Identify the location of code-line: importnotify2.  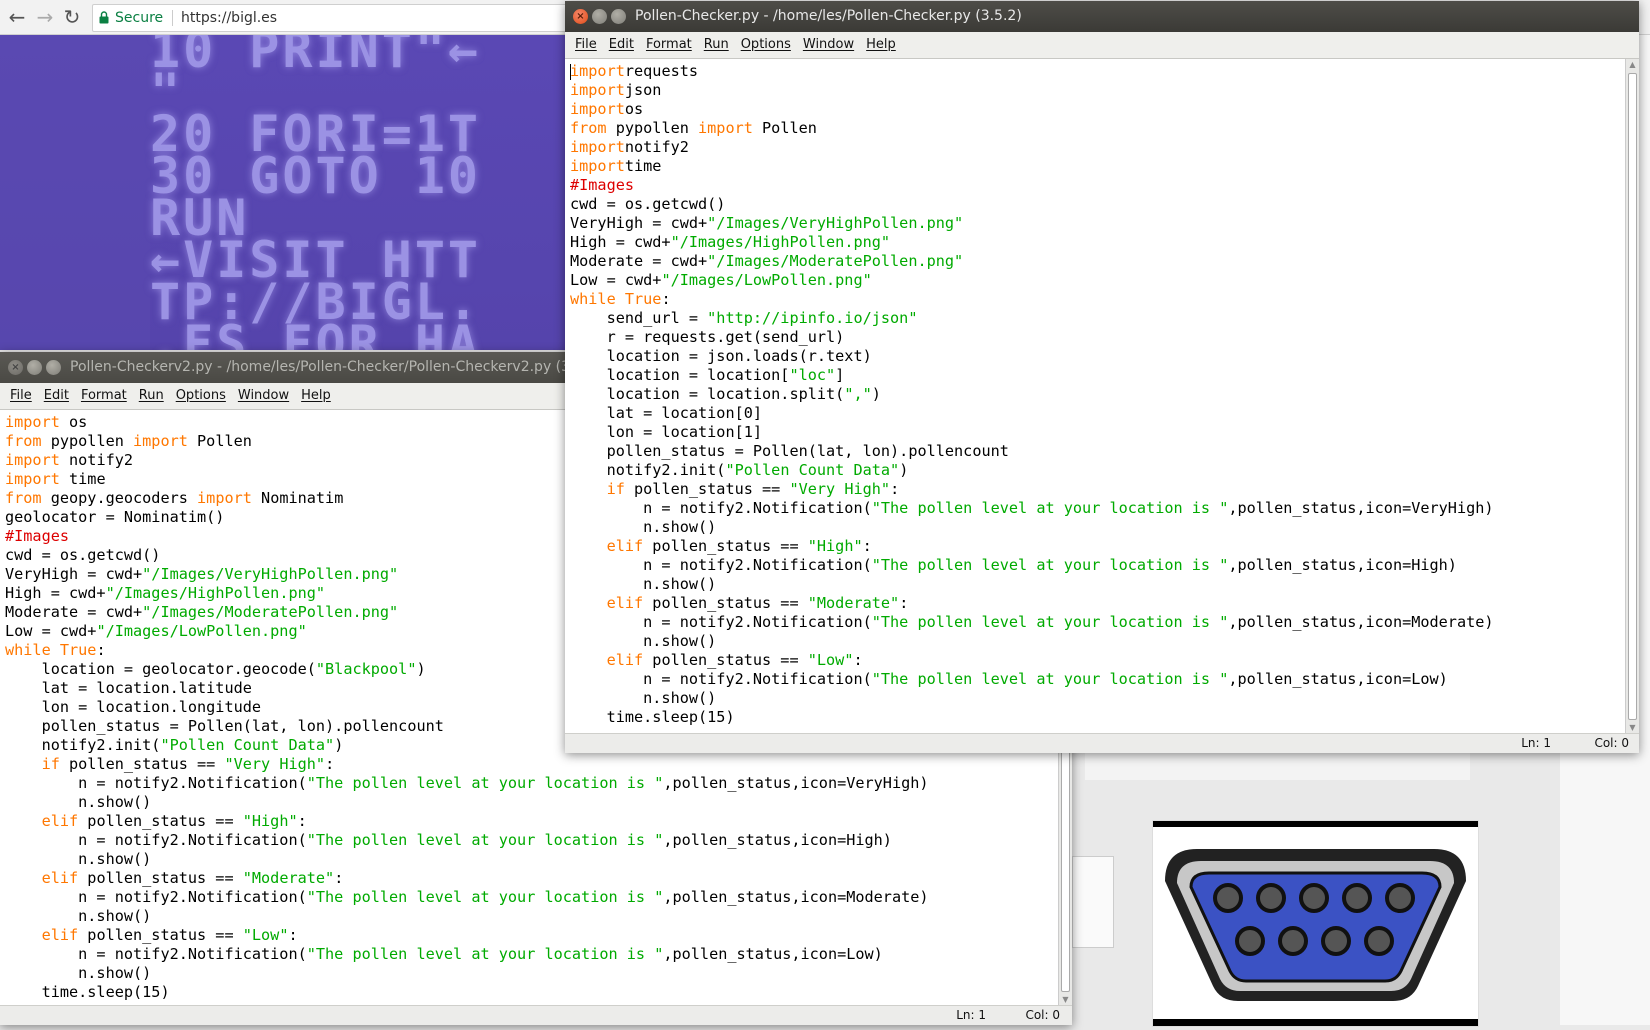
(1097, 147).